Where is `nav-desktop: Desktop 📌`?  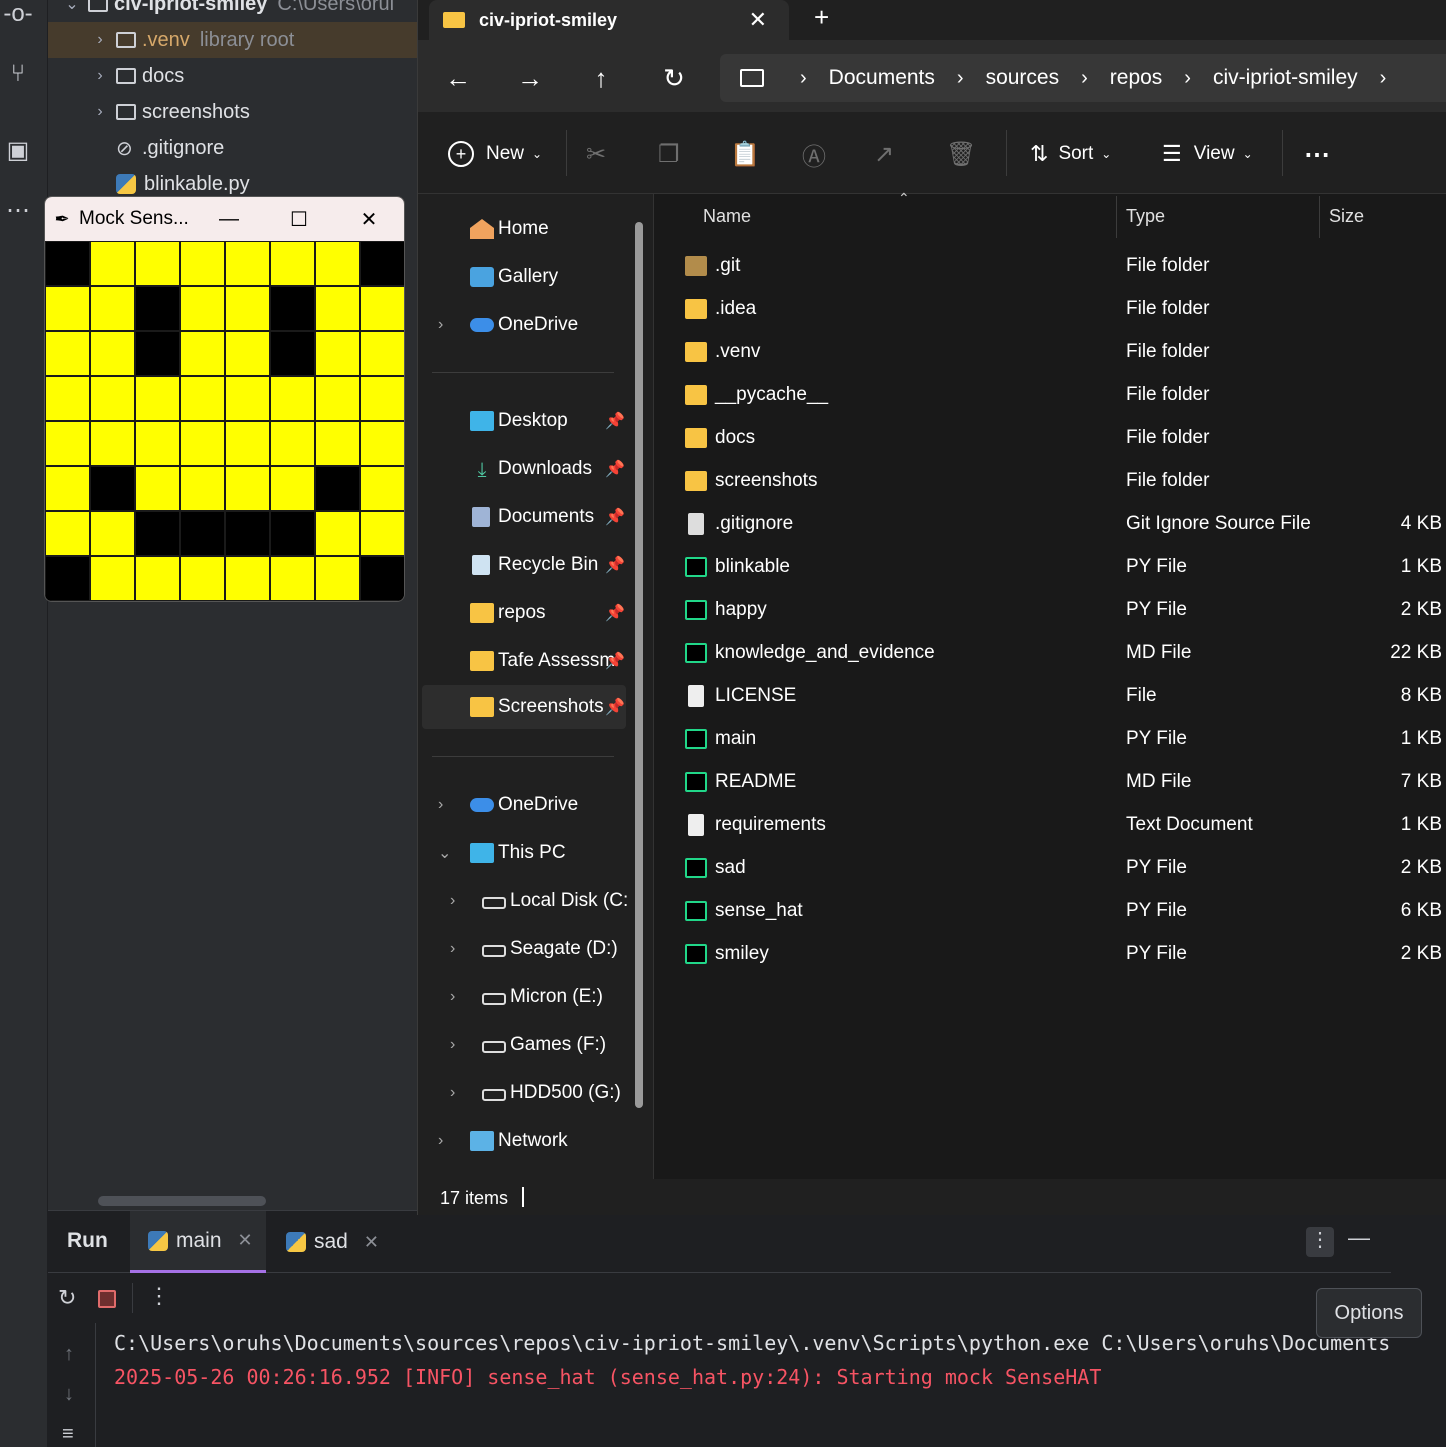 nav-desktop: Desktop 📌 is located at coordinates (523, 421).